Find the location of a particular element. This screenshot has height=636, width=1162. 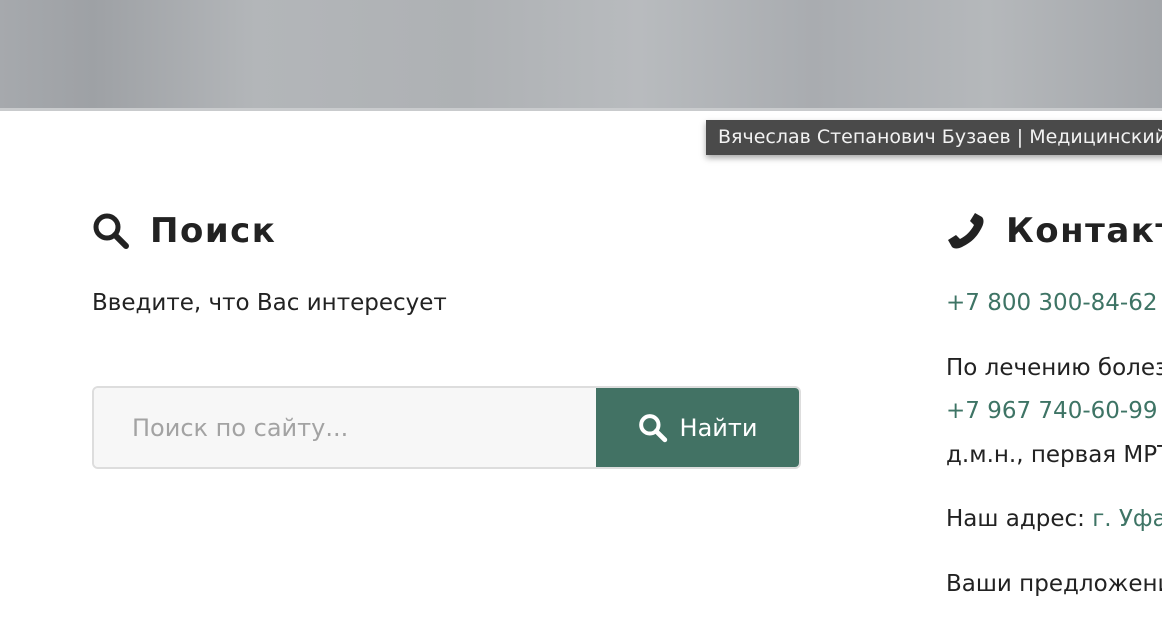

search-form: Найти is located at coordinates (446, 427).